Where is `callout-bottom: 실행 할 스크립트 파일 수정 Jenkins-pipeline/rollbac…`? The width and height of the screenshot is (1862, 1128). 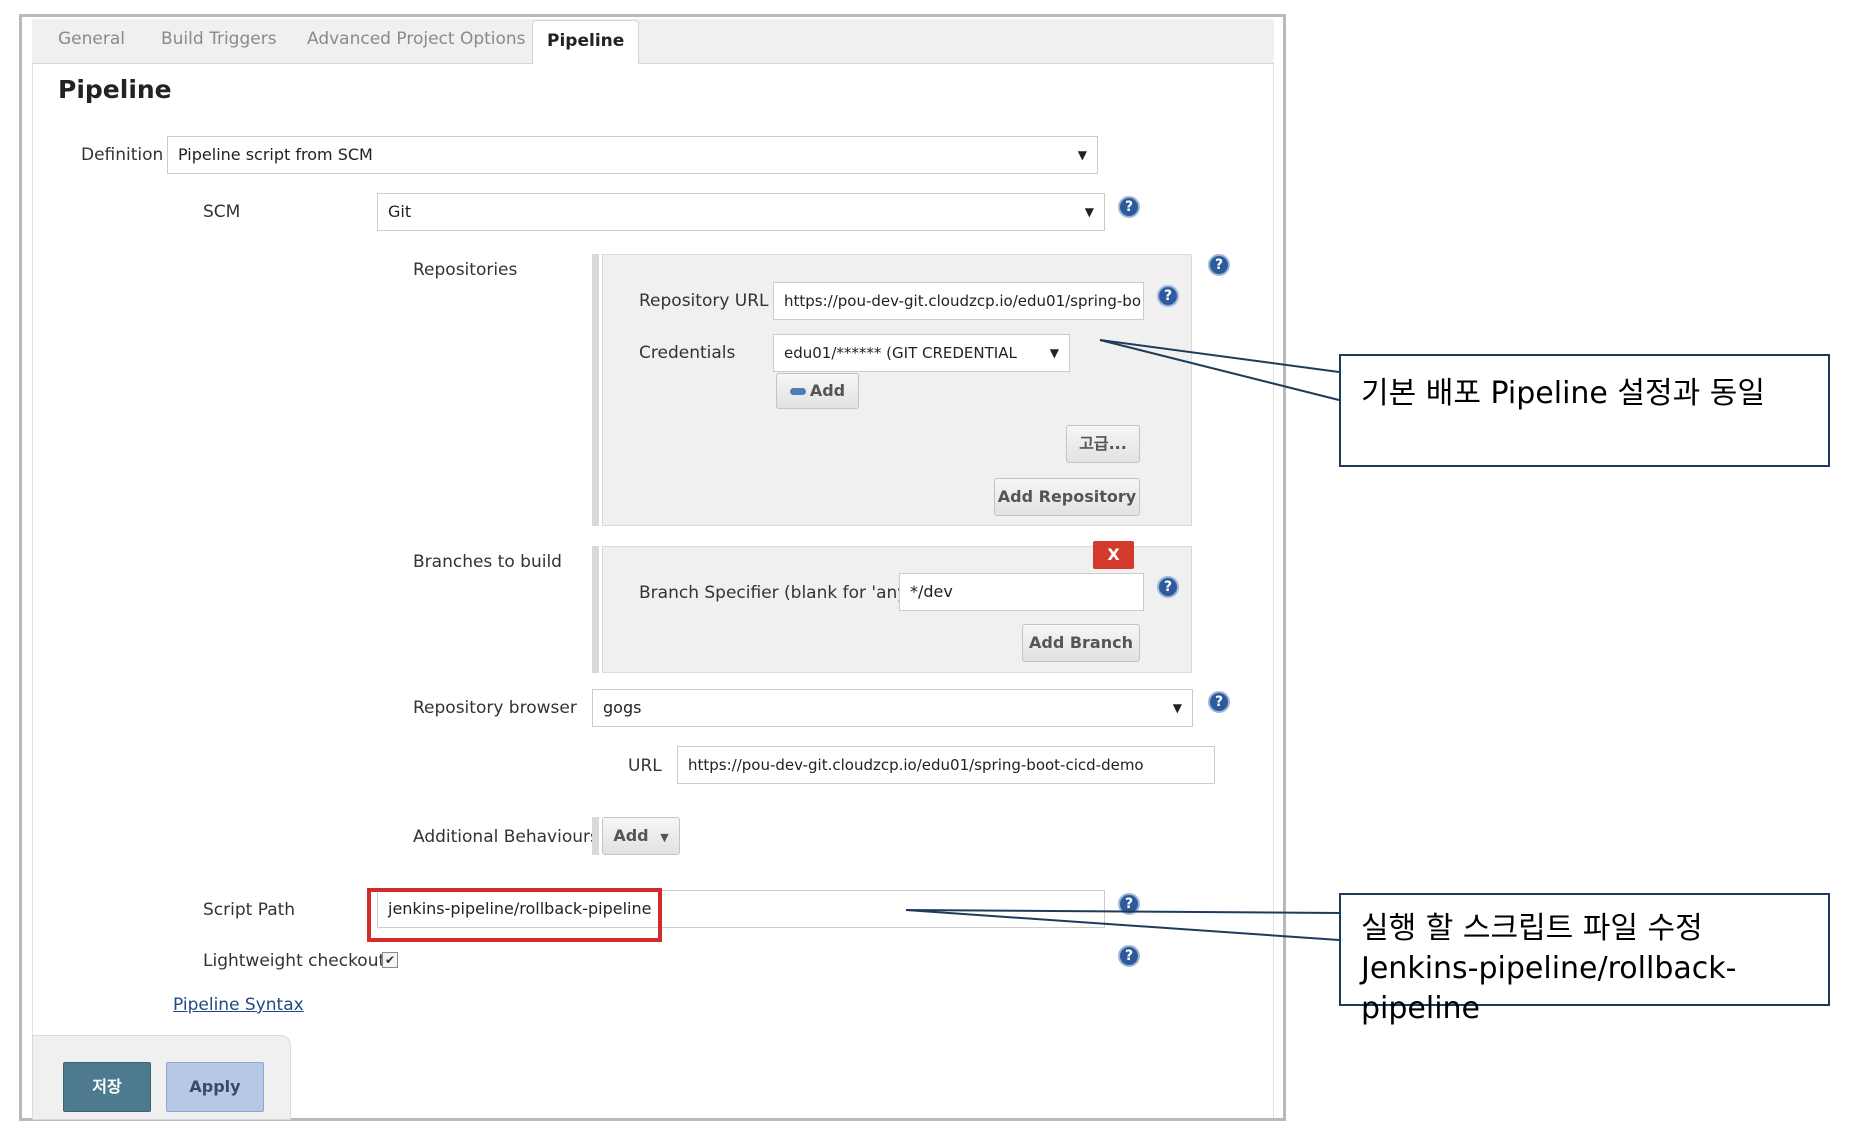 callout-bottom: 실행 할 스크립트 파일 수정 Jenkins-pipeline/rollbac… is located at coordinates (1584, 959).